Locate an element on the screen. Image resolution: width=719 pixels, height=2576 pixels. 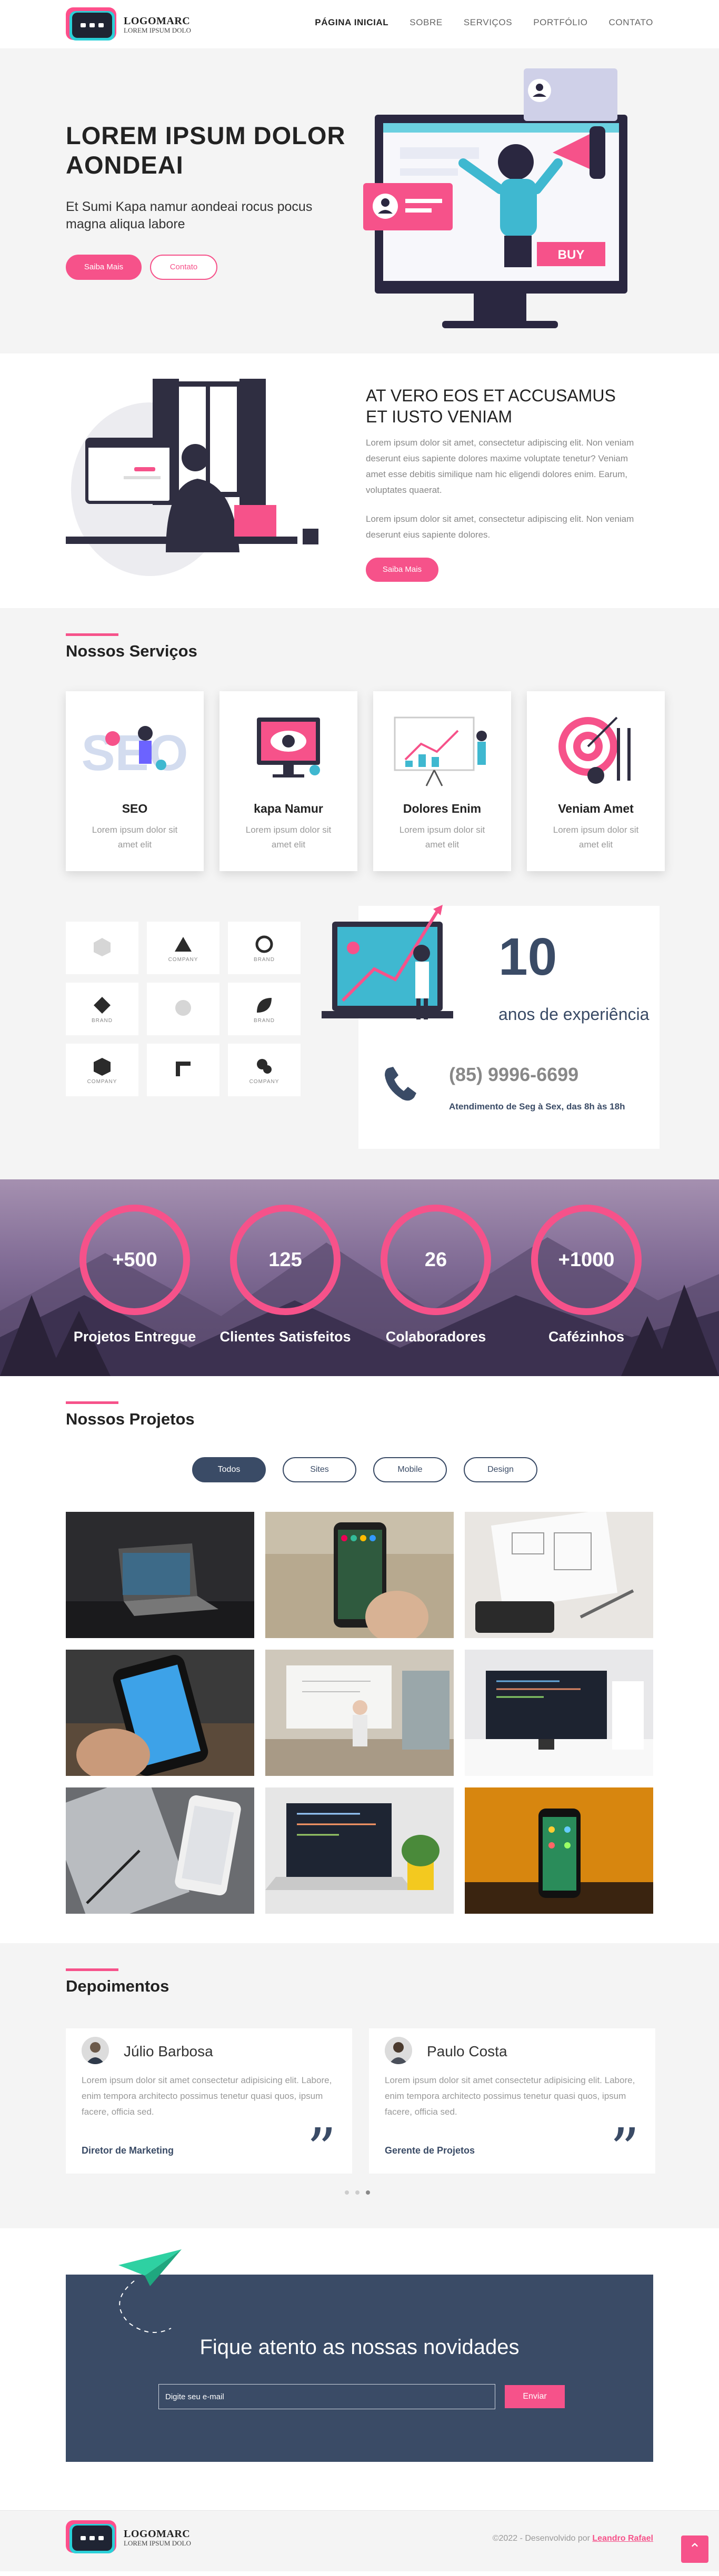
hero-contact-button: Contato is located at coordinates (183, 267).